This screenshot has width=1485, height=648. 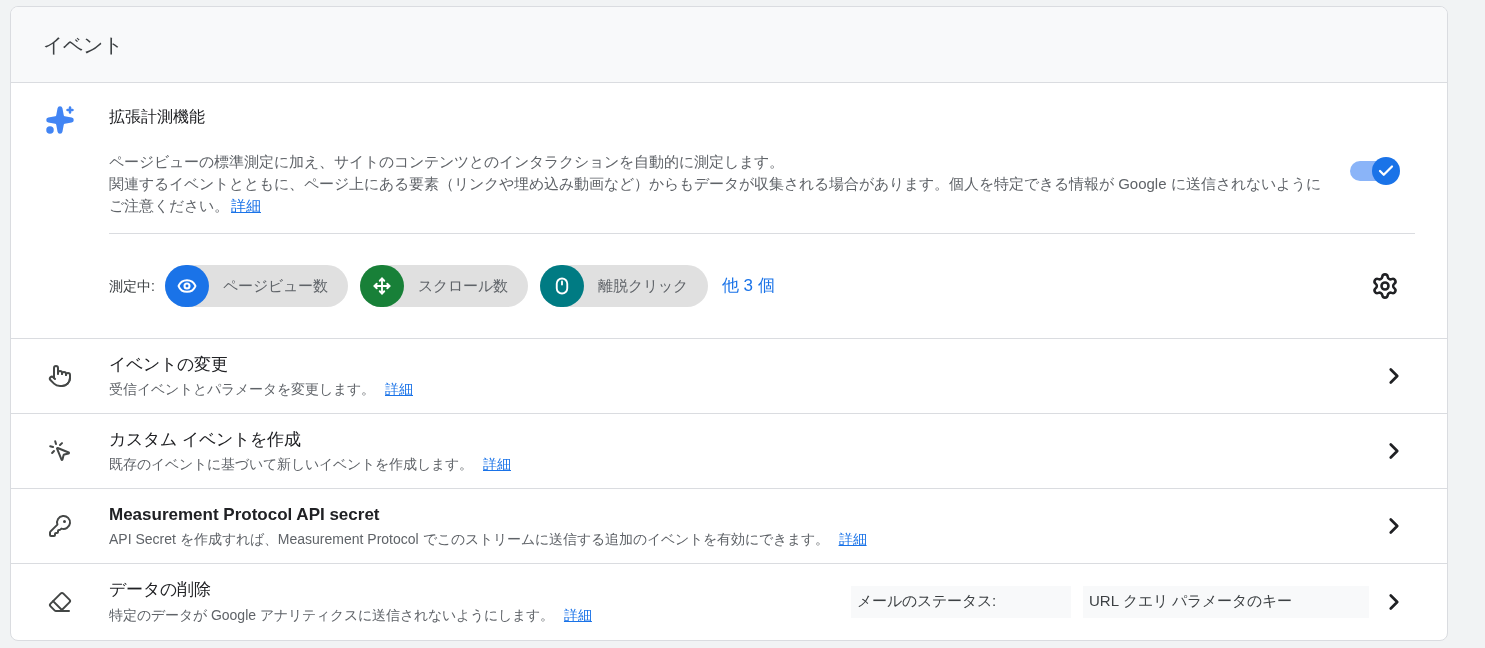 I want to click on row-description: 特定のデータが Google アナリティクスに送信されないようにします。 詳細, so click(x=351, y=615).